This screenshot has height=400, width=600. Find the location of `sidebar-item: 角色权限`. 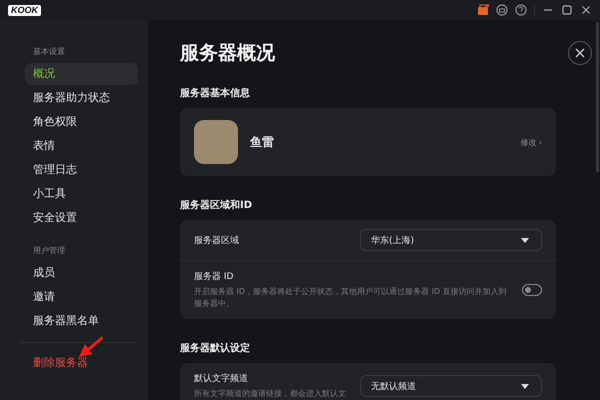

sidebar-item: 角色权限 is located at coordinates (81, 122).